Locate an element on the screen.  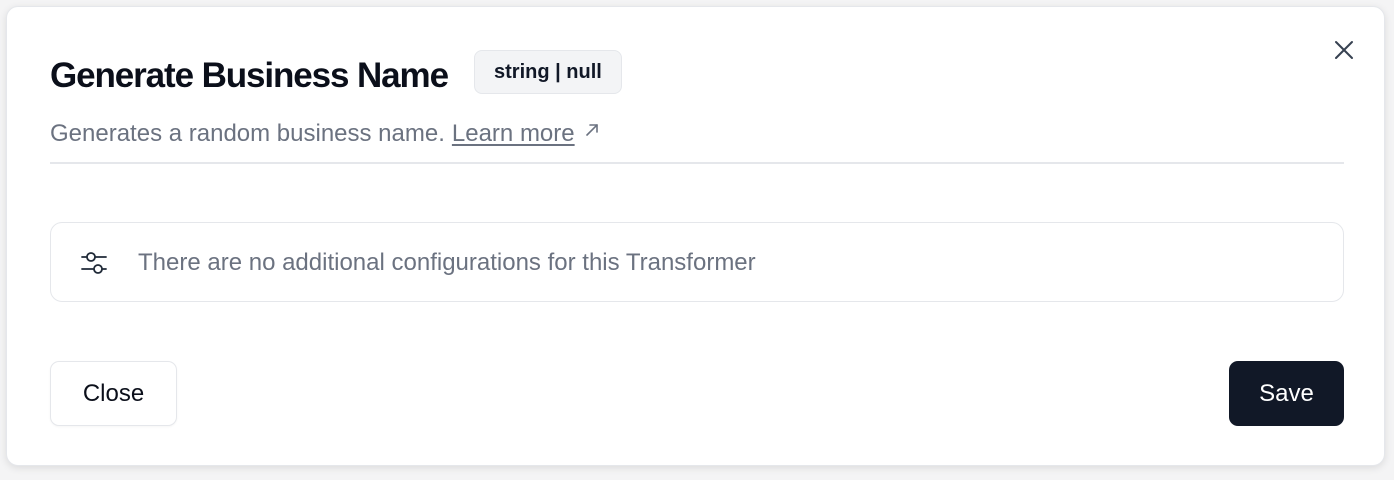
description-text: Generates a random business name. is located at coordinates (247, 133).